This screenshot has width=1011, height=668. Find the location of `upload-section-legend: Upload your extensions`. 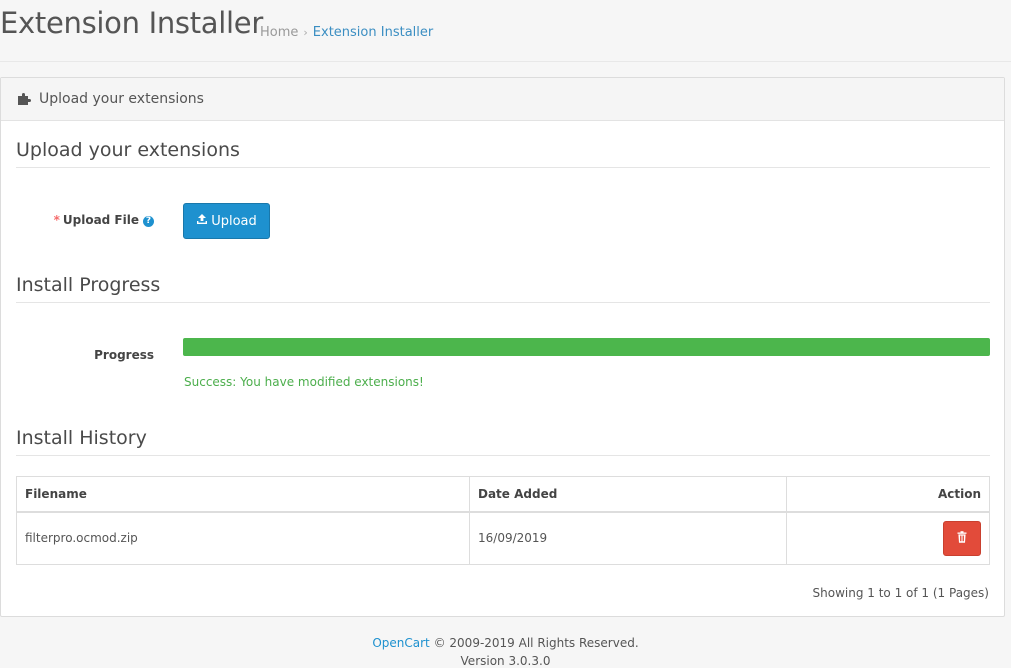

upload-section-legend: Upload your extensions is located at coordinates (503, 153).